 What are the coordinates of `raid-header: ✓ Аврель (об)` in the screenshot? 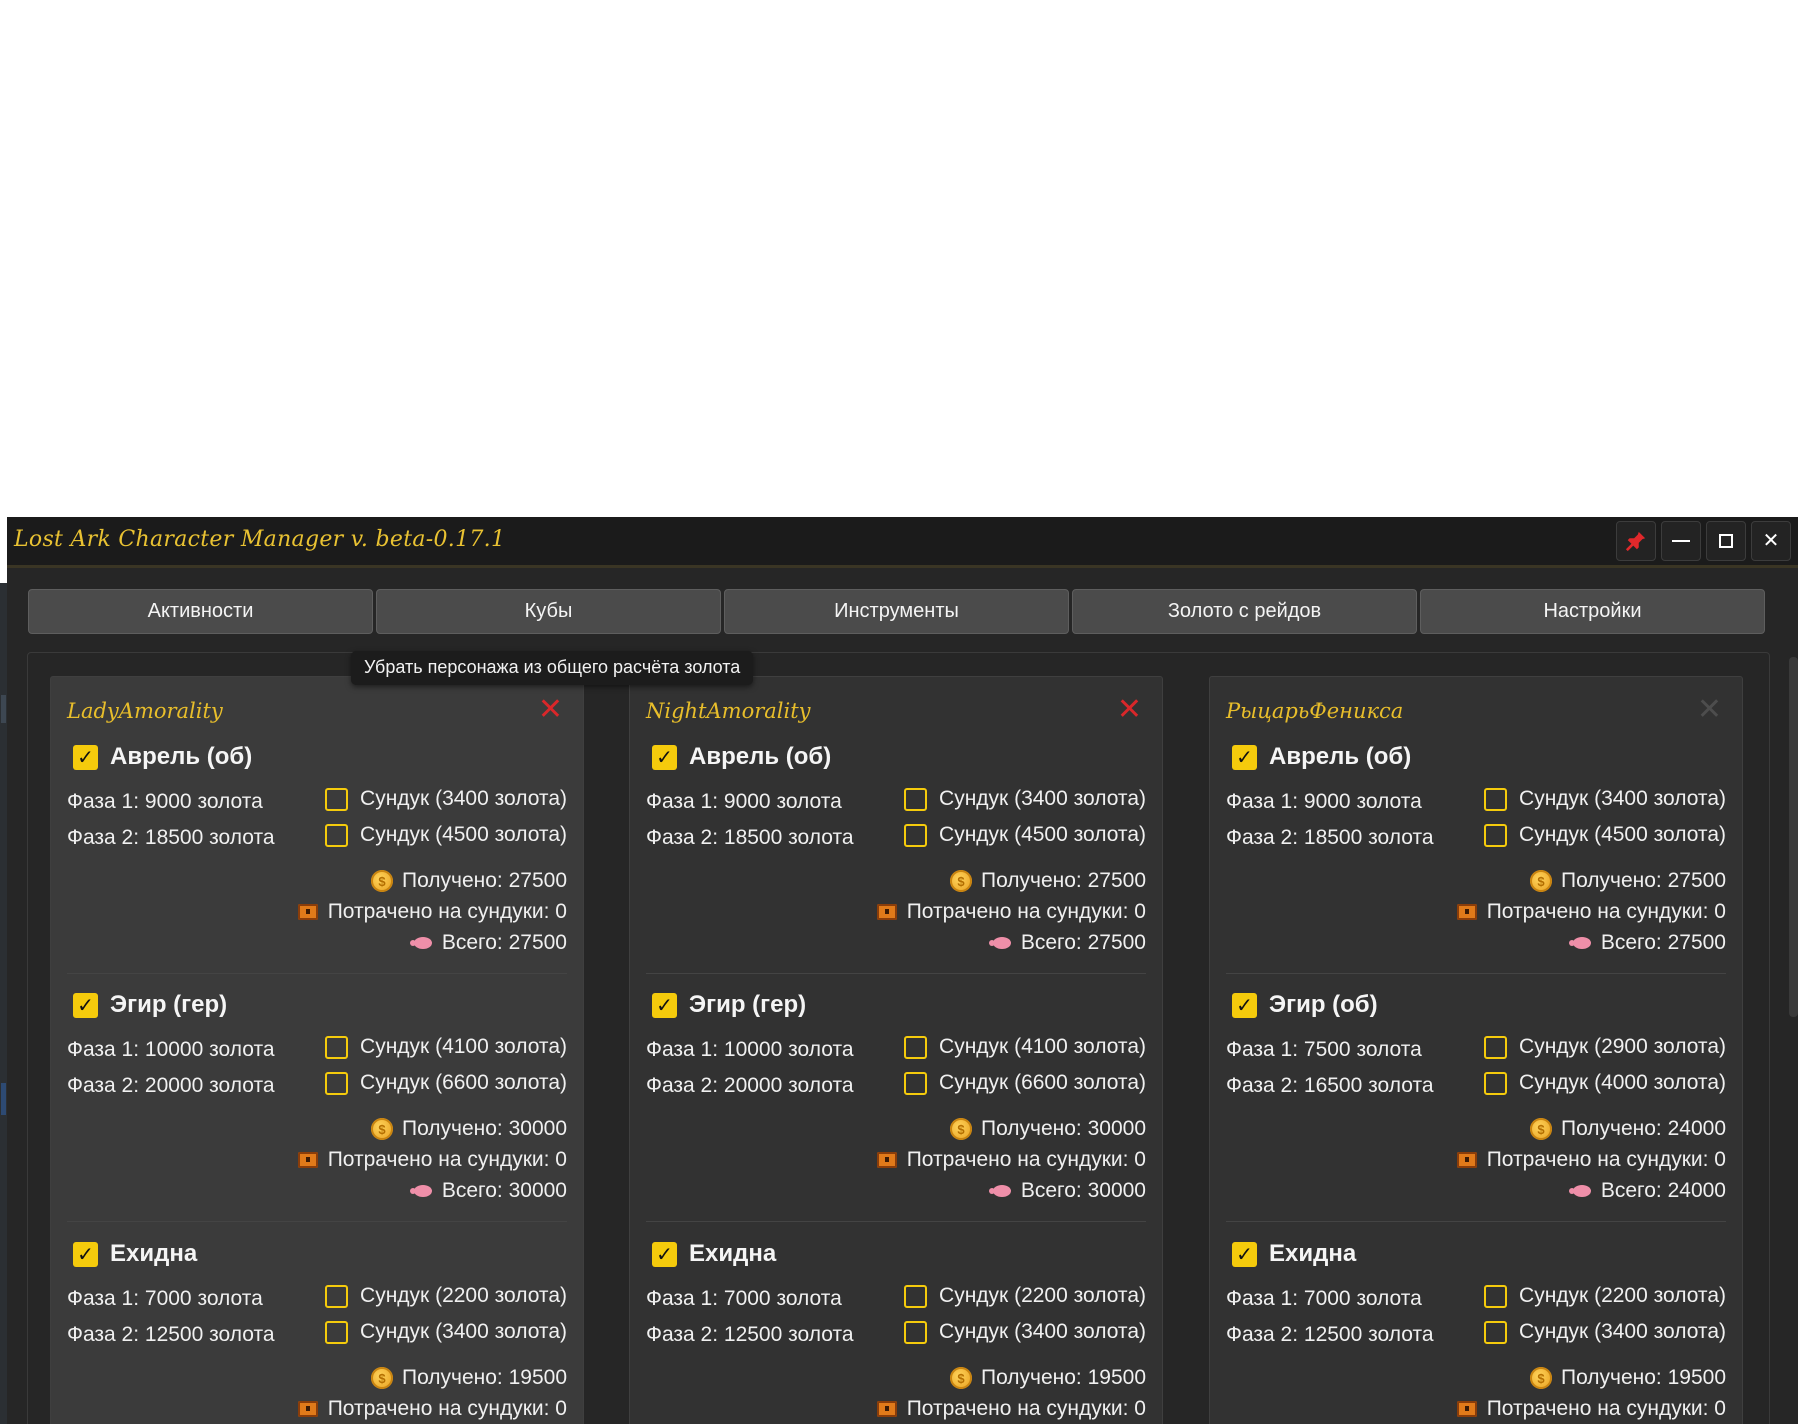 It's located at (162, 757).